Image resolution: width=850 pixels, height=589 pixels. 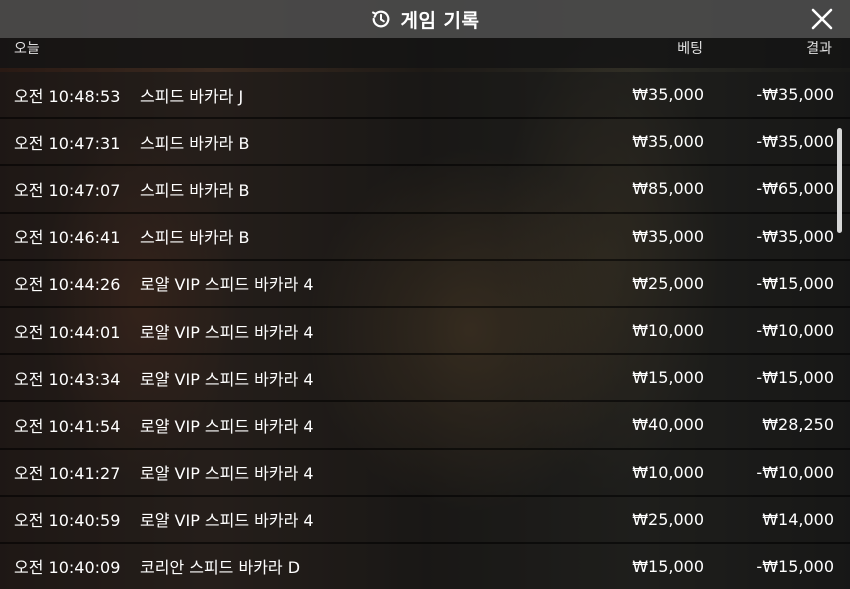 I want to click on row-time: 오전 10:46:41, so click(x=67, y=238).